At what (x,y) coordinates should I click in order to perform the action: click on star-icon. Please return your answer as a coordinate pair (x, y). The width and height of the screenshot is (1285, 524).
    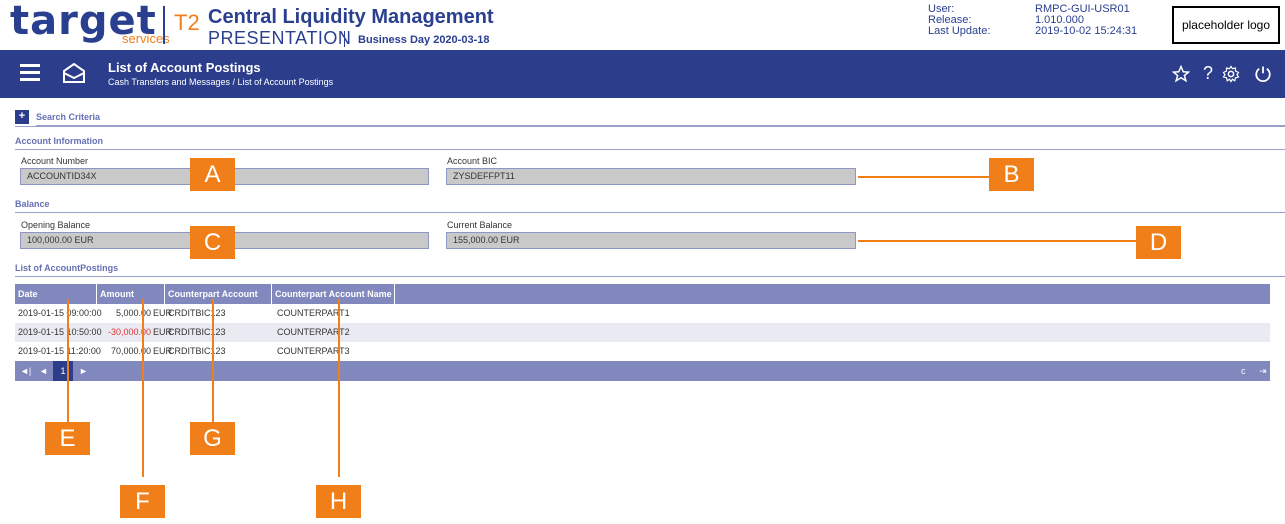
    Looking at the image, I should click on (1181, 74).